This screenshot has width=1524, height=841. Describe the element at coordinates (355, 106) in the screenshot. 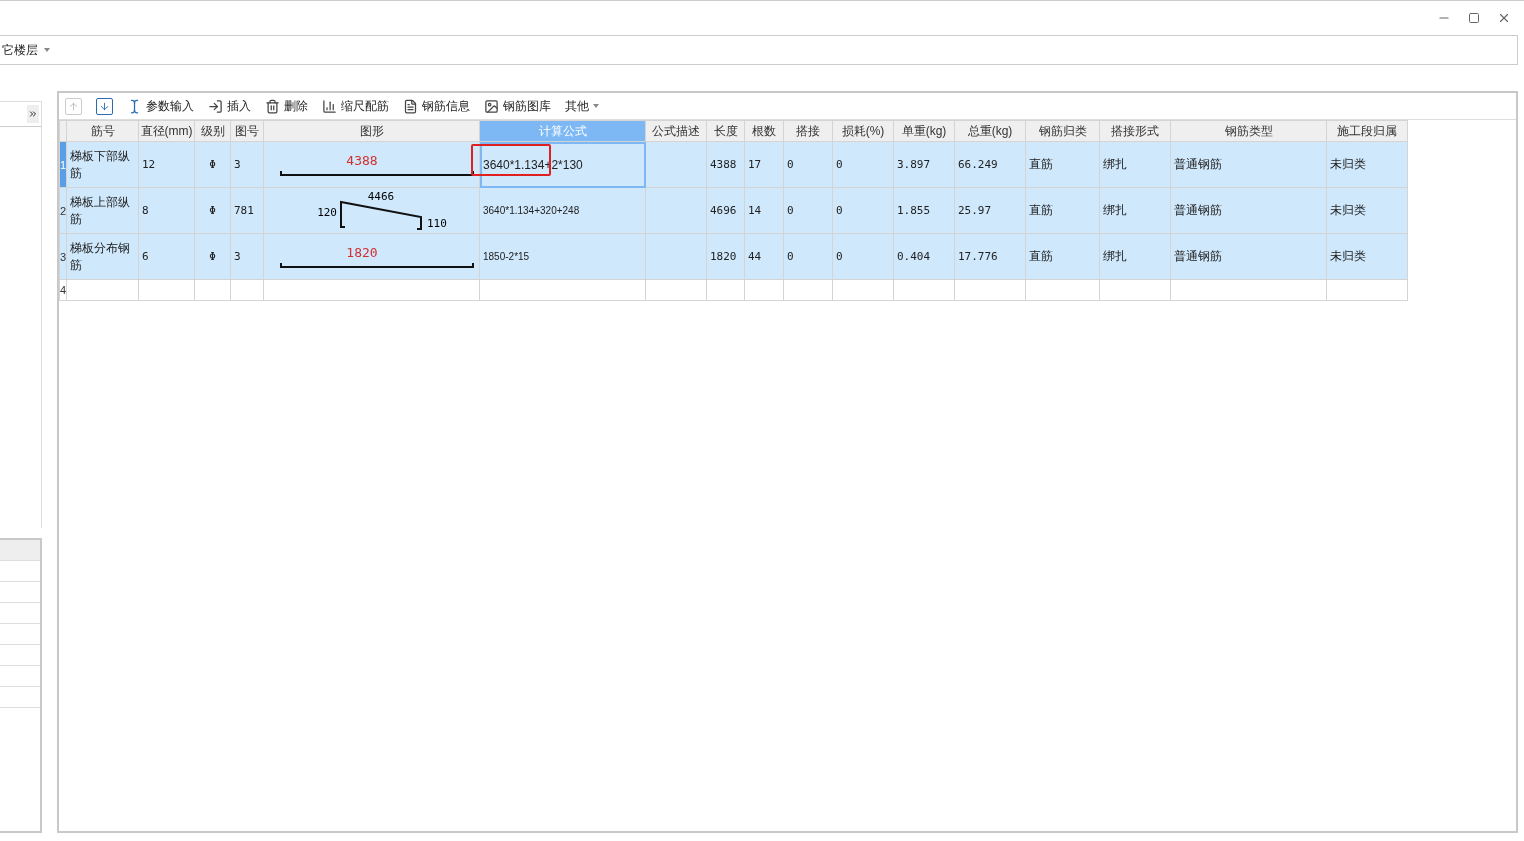

I see `toolbar-button: 缩尺配筋` at that location.